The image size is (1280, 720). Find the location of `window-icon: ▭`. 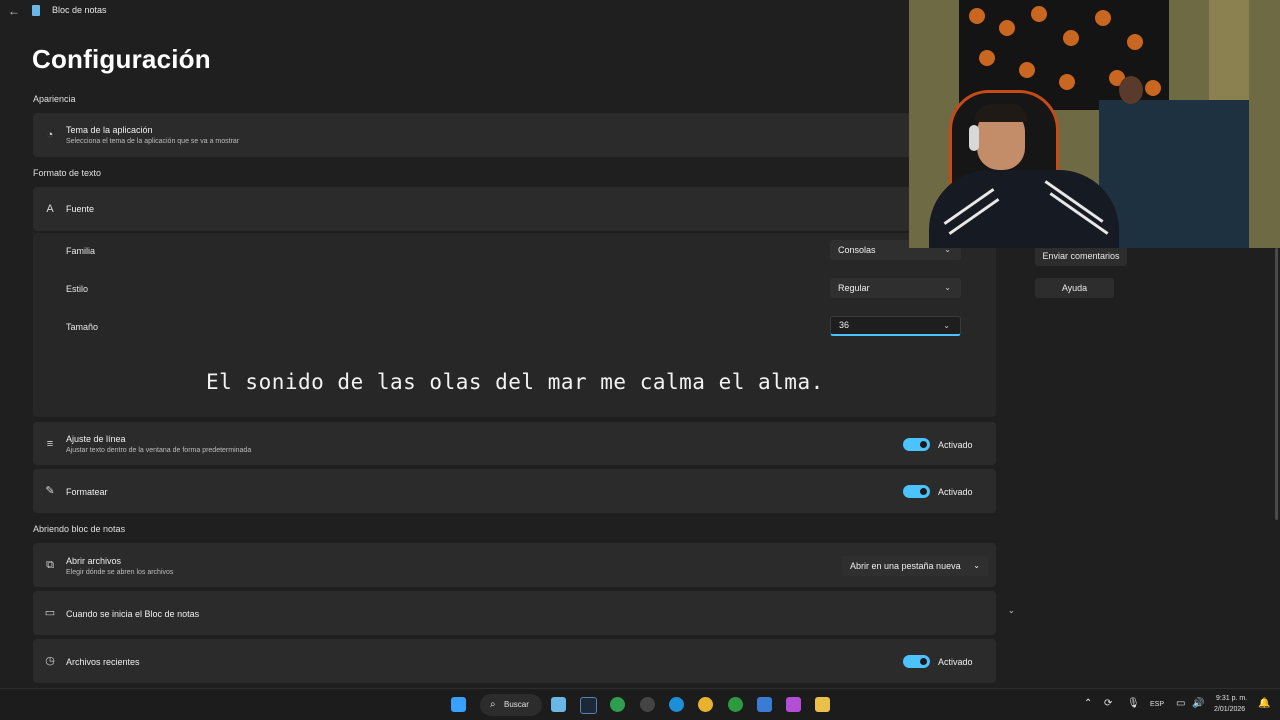

window-icon: ▭ is located at coordinates (50, 613).